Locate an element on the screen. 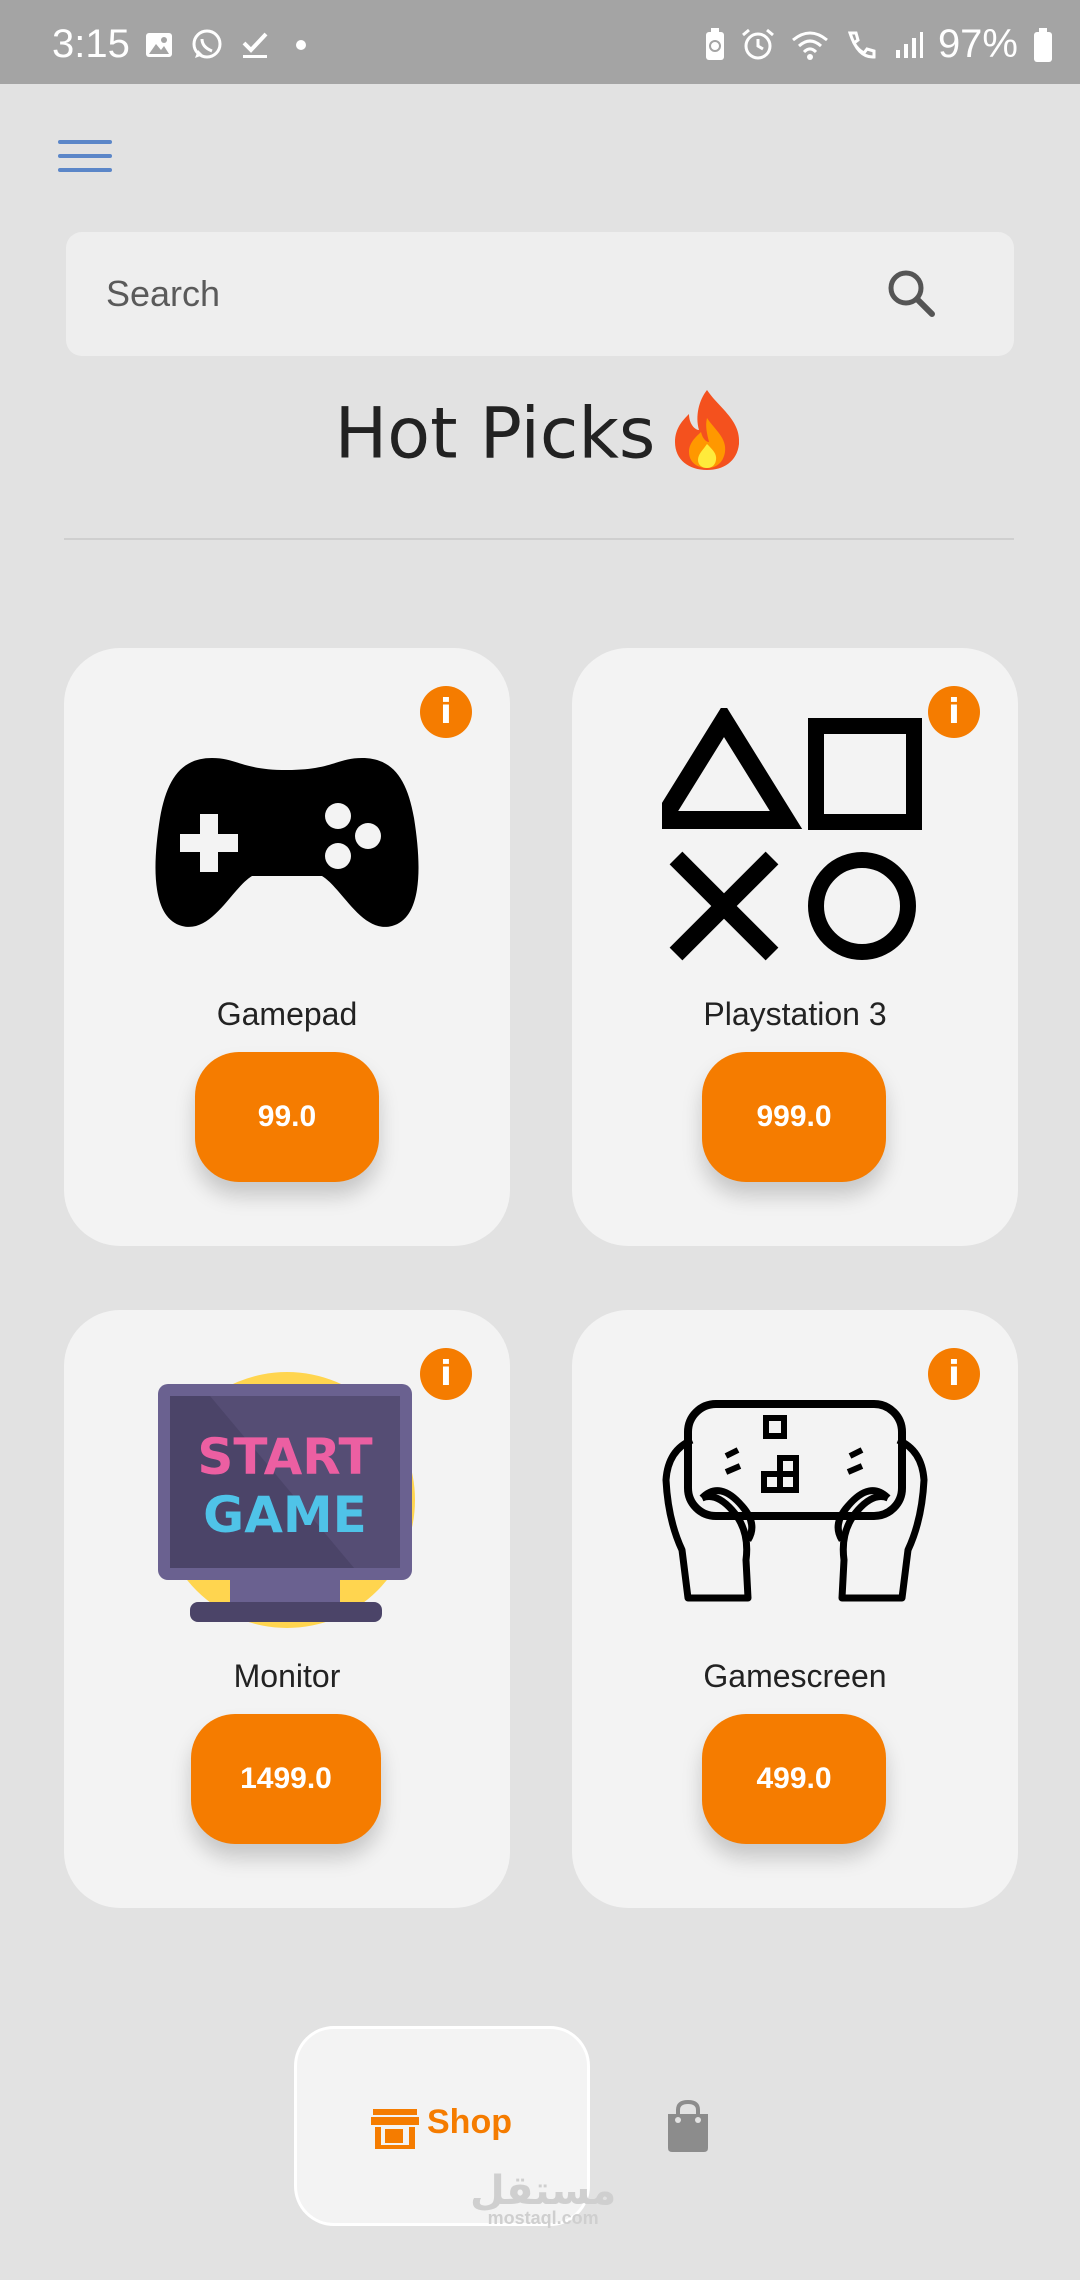 This screenshot has height=2280, width=1080. download-done-icon is located at coordinates (255, 45).